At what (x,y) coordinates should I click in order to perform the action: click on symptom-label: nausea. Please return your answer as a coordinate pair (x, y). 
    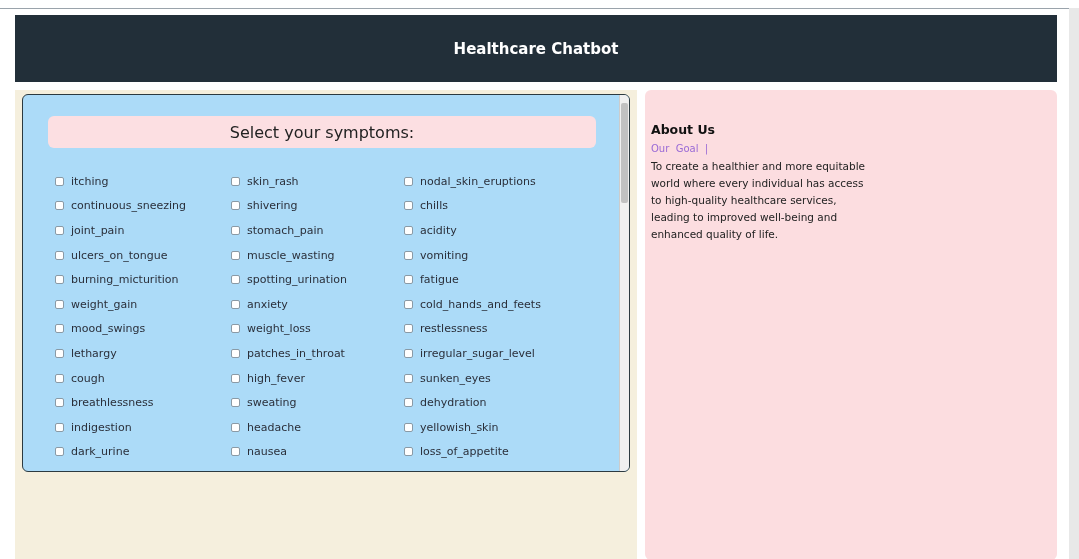
    Looking at the image, I should click on (267, 452).